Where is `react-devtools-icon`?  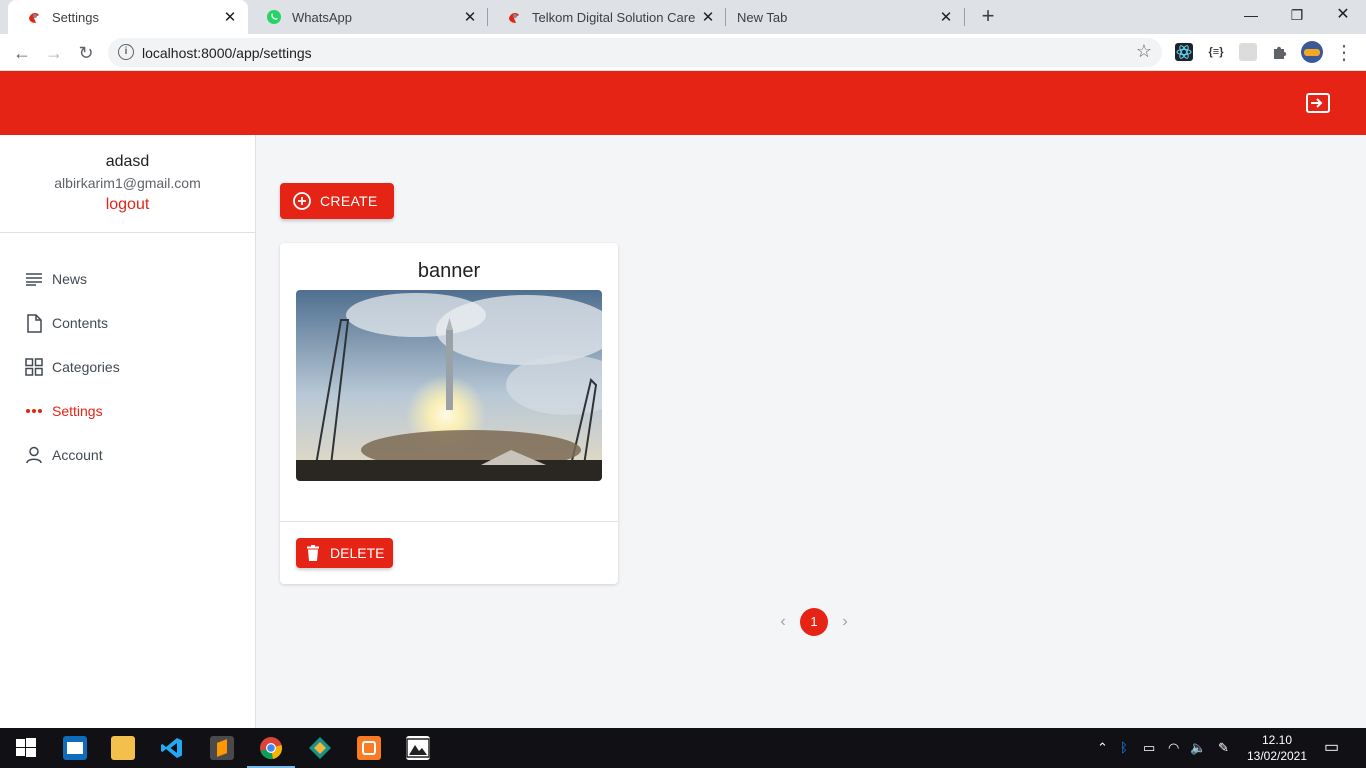 react-devtools-icon is located at coordinates (1184, 52).